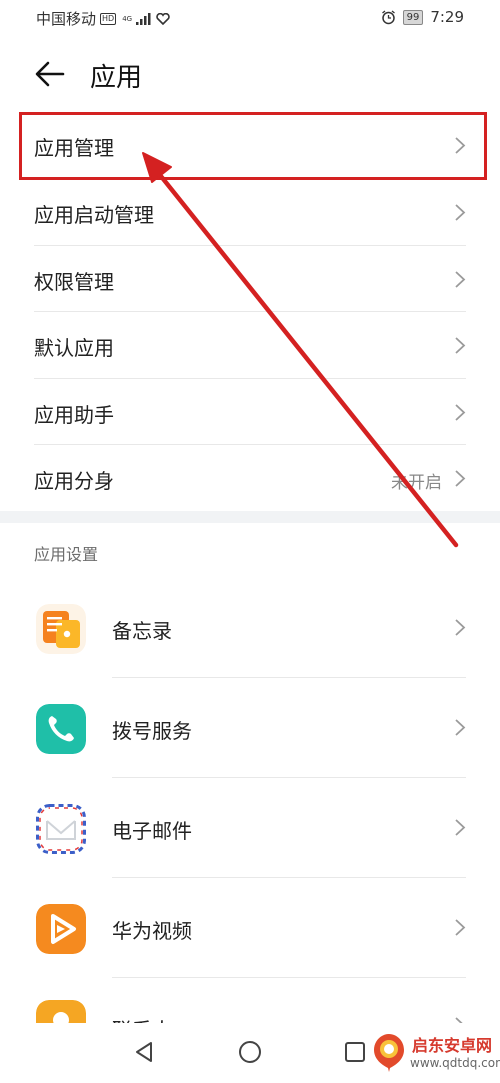 The image size is (500, 1083). I want to click on alarm-icon, so click(388, 16).